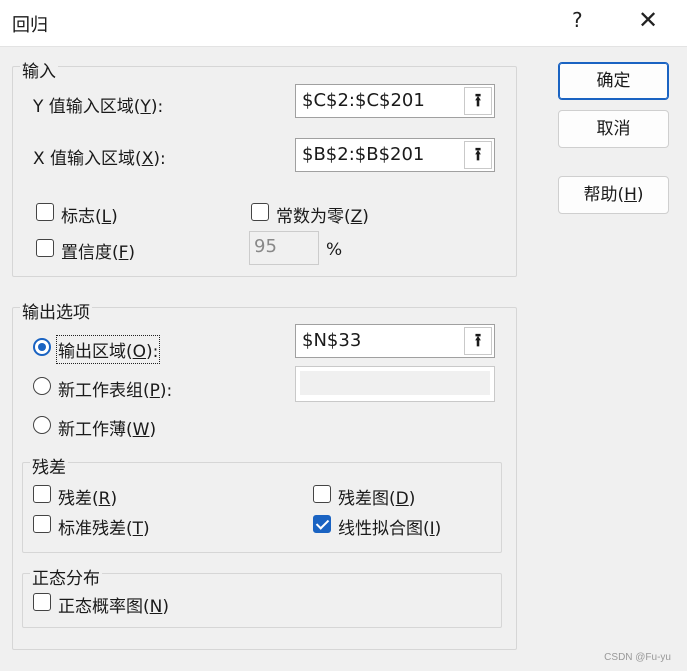 The width and height of the screenshot is (687, 671). I want to click on watermark: CSDN @Fu-yu, so click(637, 657).